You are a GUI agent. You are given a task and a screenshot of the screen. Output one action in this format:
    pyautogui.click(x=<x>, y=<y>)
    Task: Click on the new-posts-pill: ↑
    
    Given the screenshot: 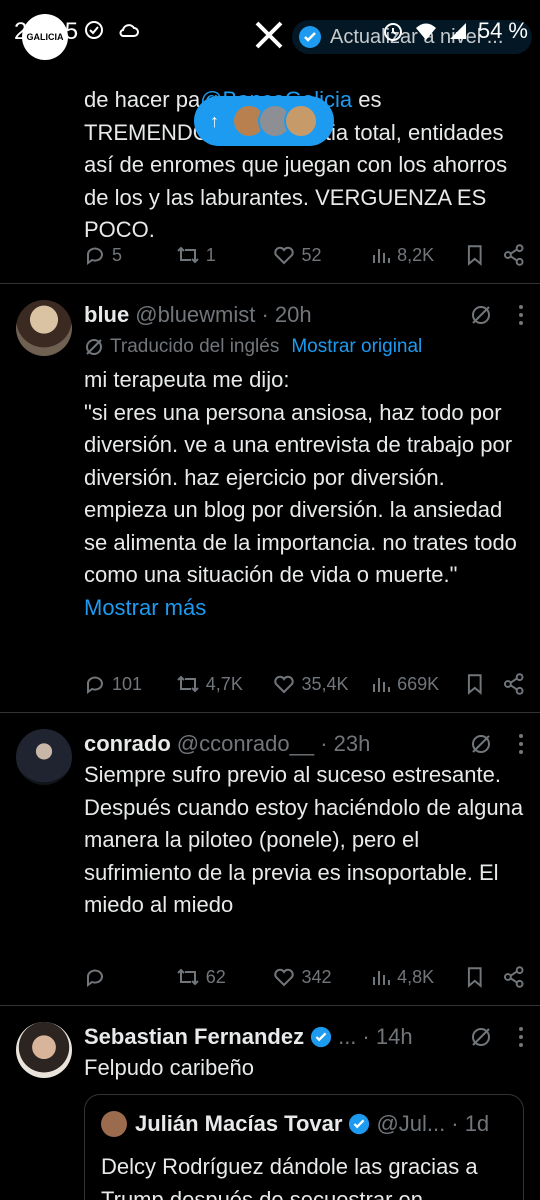 What is the action you would take?
    pyautogui.click(x=264, y=121)
    